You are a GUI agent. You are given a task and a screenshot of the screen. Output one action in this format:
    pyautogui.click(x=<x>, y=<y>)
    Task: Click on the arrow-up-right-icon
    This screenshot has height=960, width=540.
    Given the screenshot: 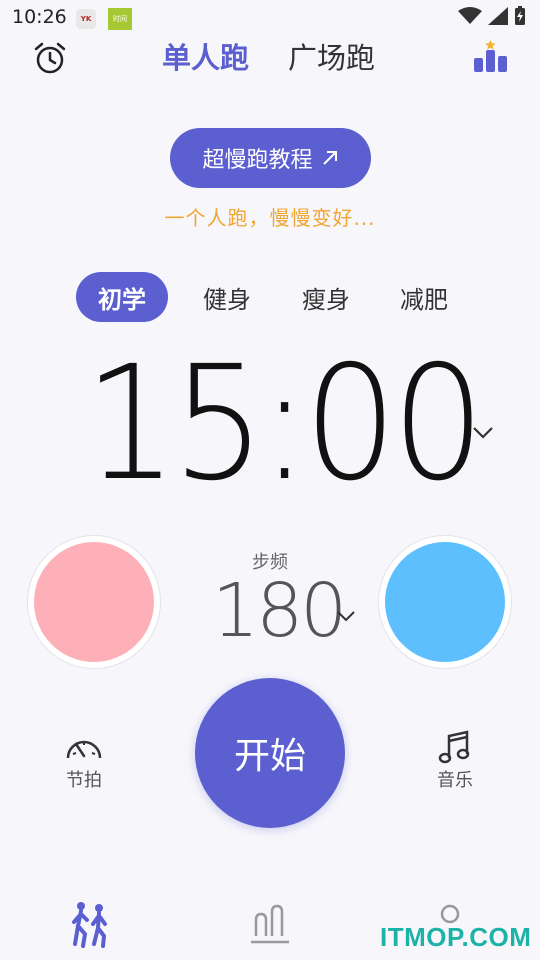 What is the action you would take?
    pyautogui.click(x=329, y=158)
    